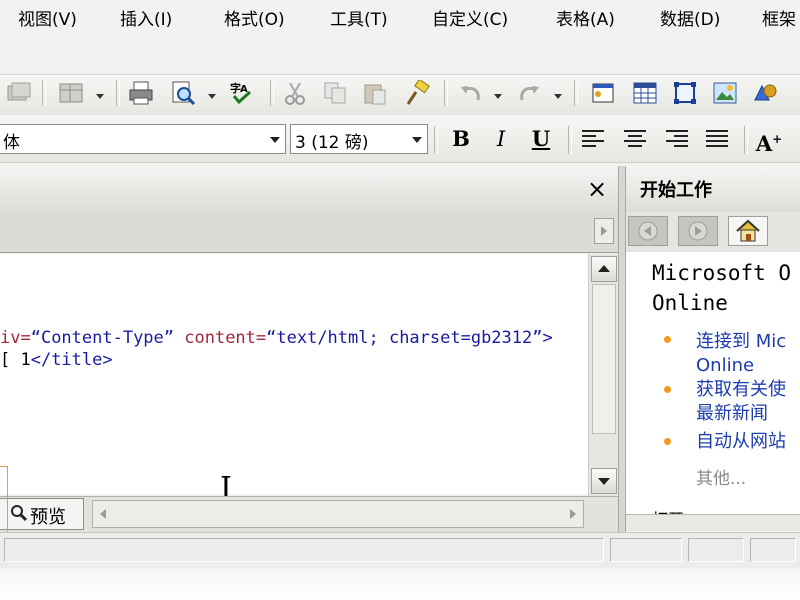  I want to click on menu-customize: 自定义(C), so click(470, 20).